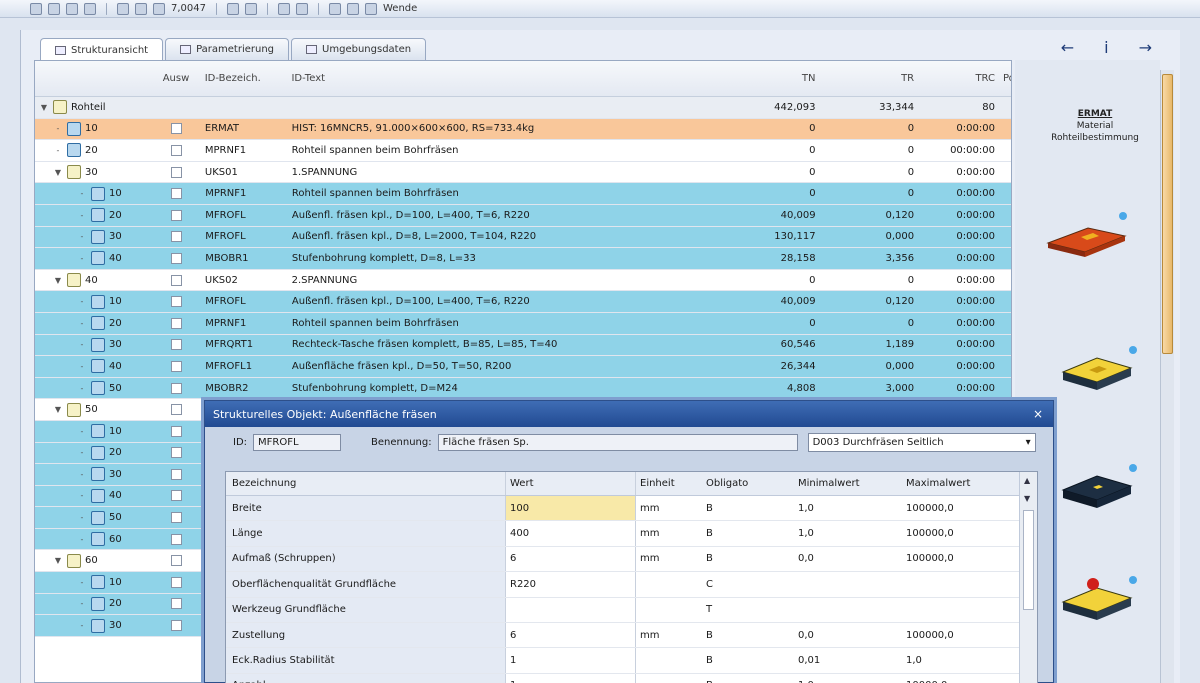 The image size is (1200, 683). Describe the element at coordinates (571, 609) in the screenshot. I see `parameter-value-input` at that location.